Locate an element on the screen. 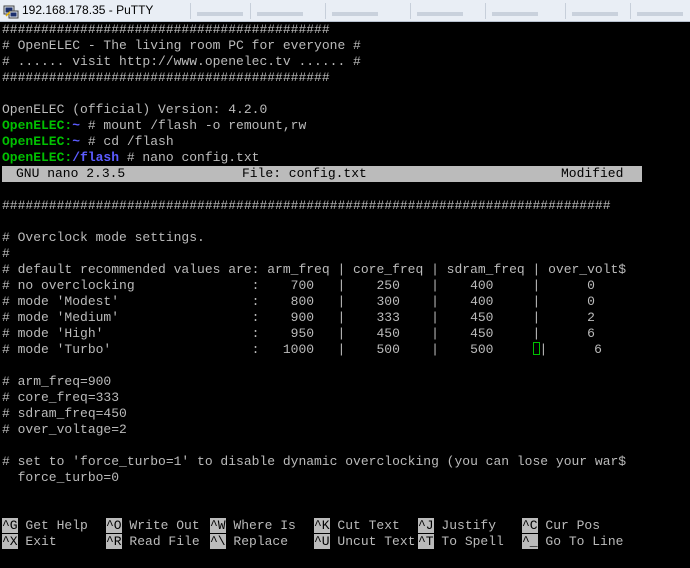 The width and height of the screenshot is (690, 568). editor-line: # no overclocking : 700 | 250 | 400 | 0 is located at coordinates (298, 286).